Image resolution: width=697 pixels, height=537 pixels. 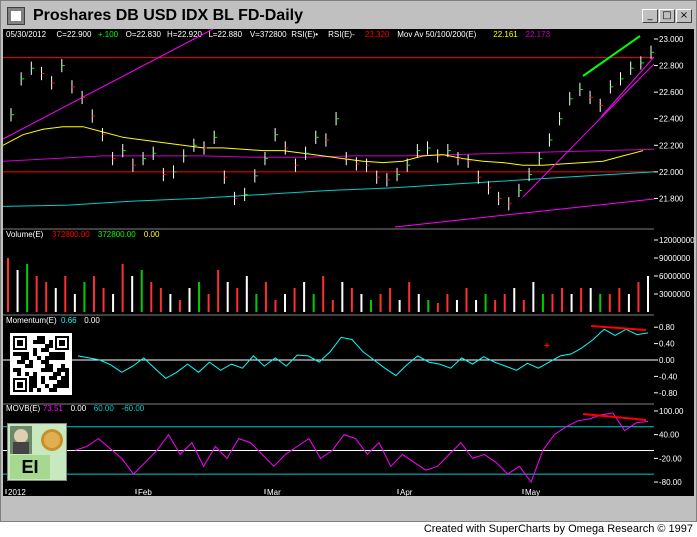 I want to click on maximize-button: □, so click(x=667, y=16).